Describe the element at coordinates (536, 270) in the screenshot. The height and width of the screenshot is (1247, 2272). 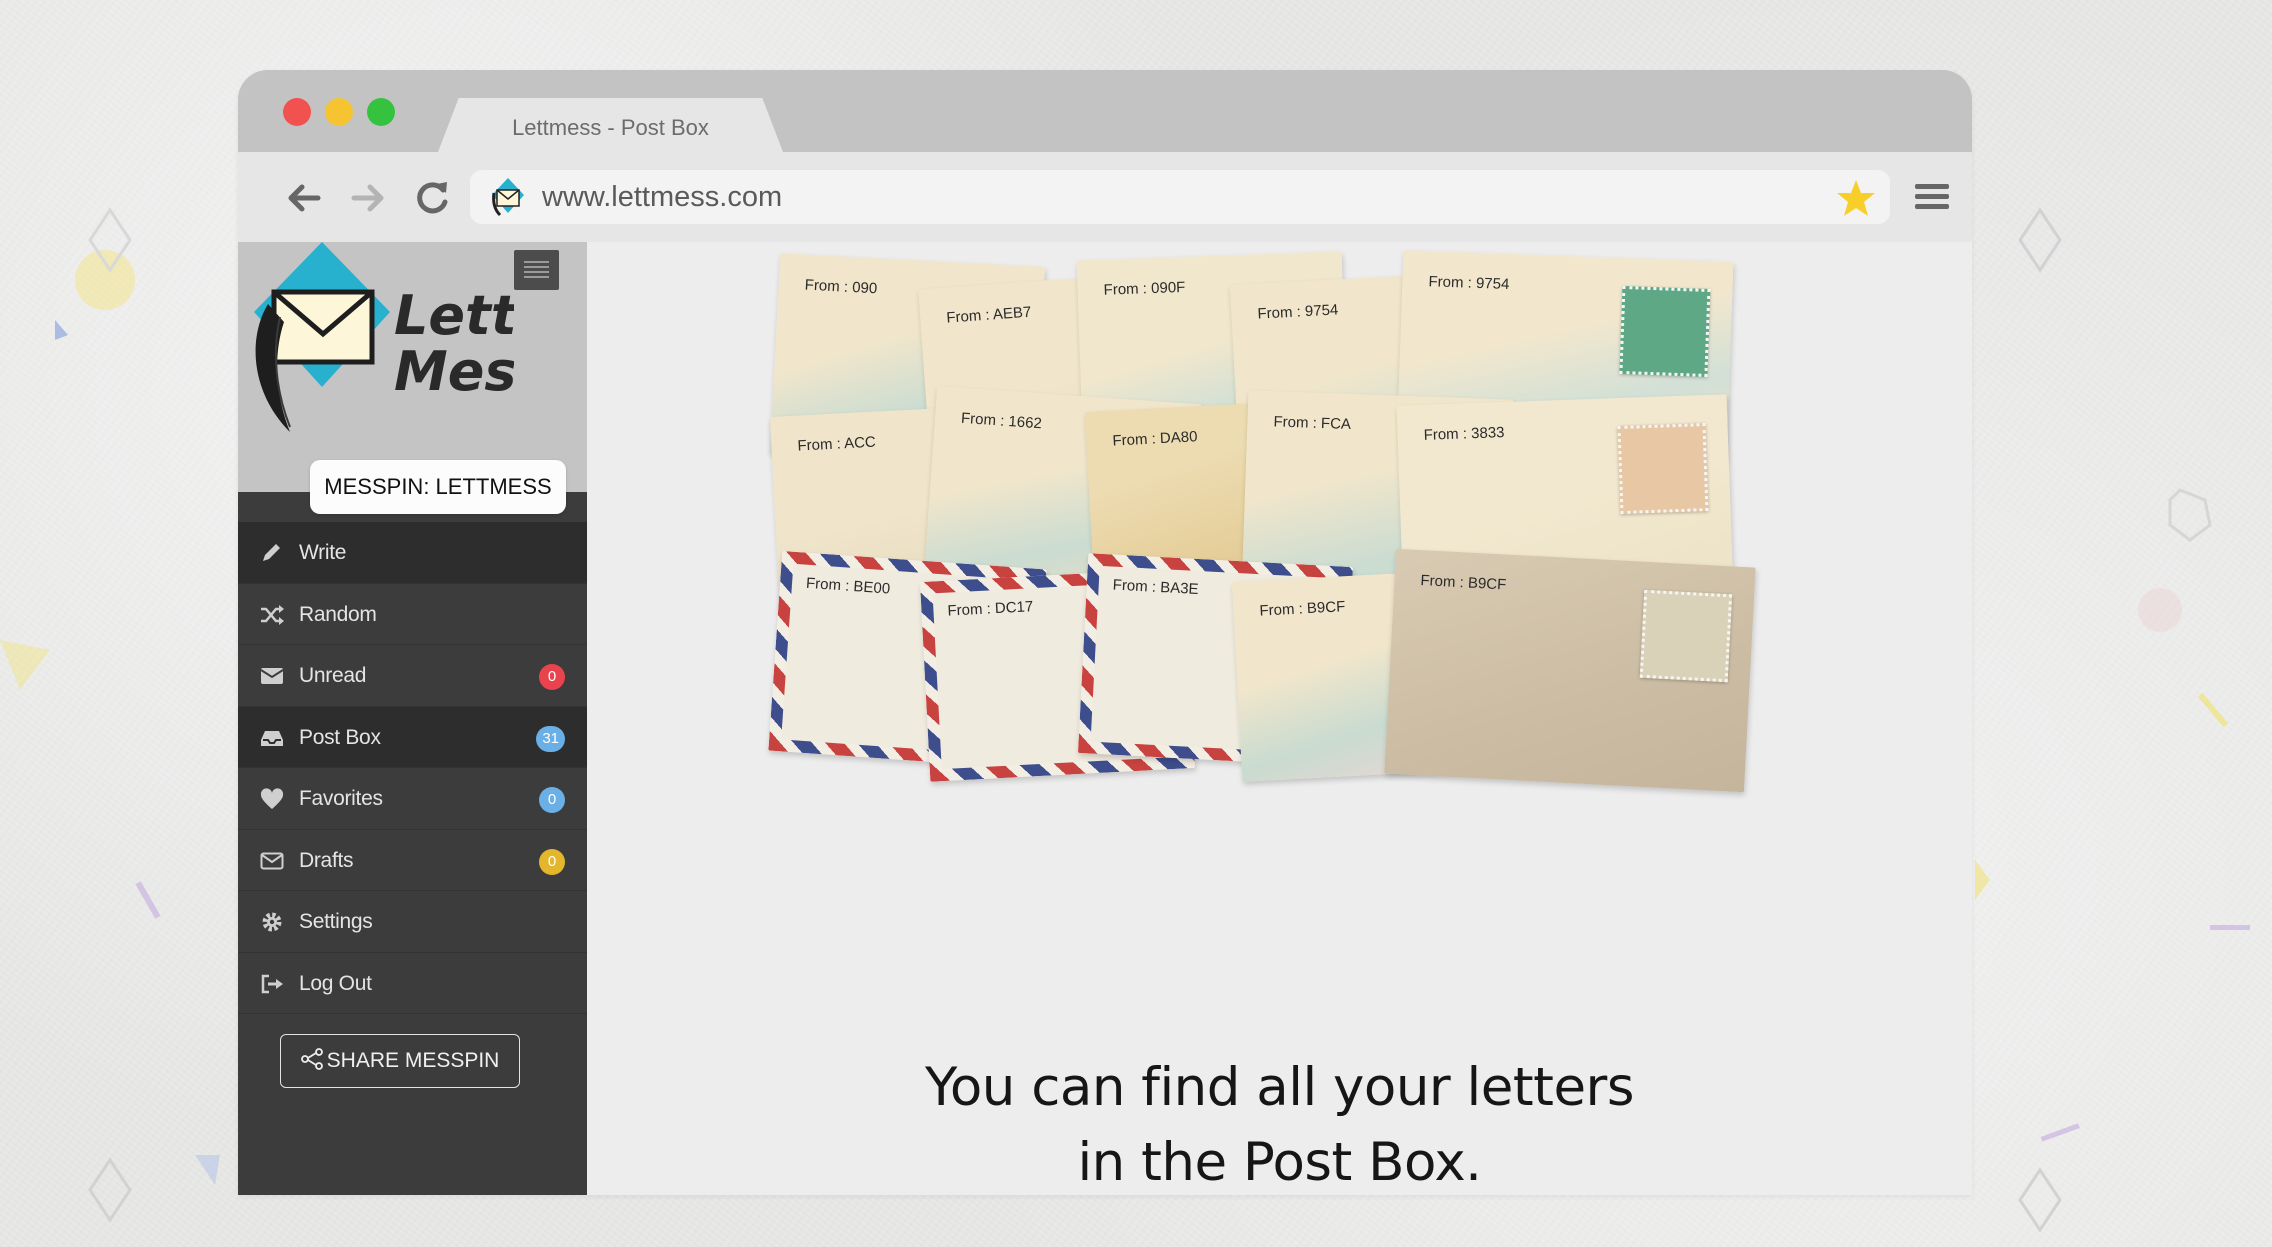
I see `sidebar-toggle-button` at that location.